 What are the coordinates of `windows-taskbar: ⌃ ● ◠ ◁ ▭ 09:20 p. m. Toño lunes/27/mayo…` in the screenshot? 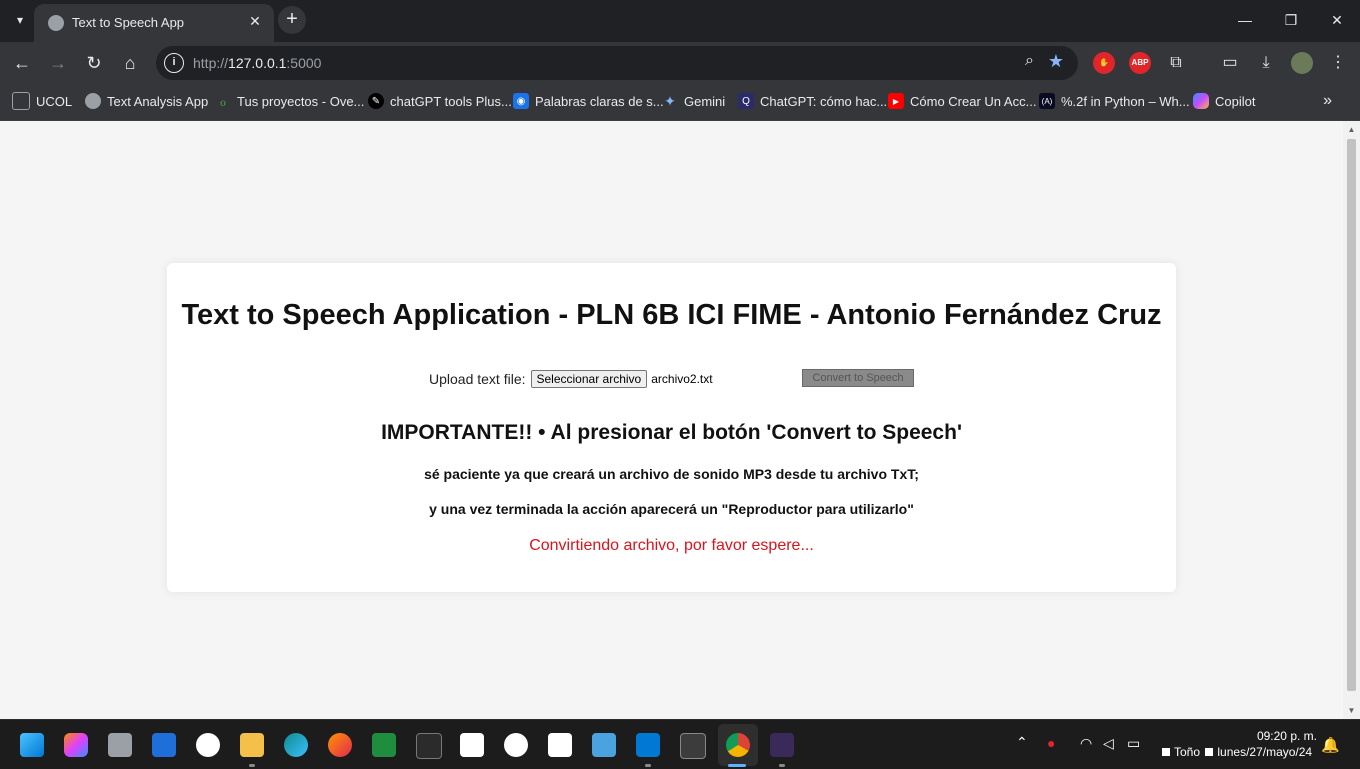 It's located at (680, 744).